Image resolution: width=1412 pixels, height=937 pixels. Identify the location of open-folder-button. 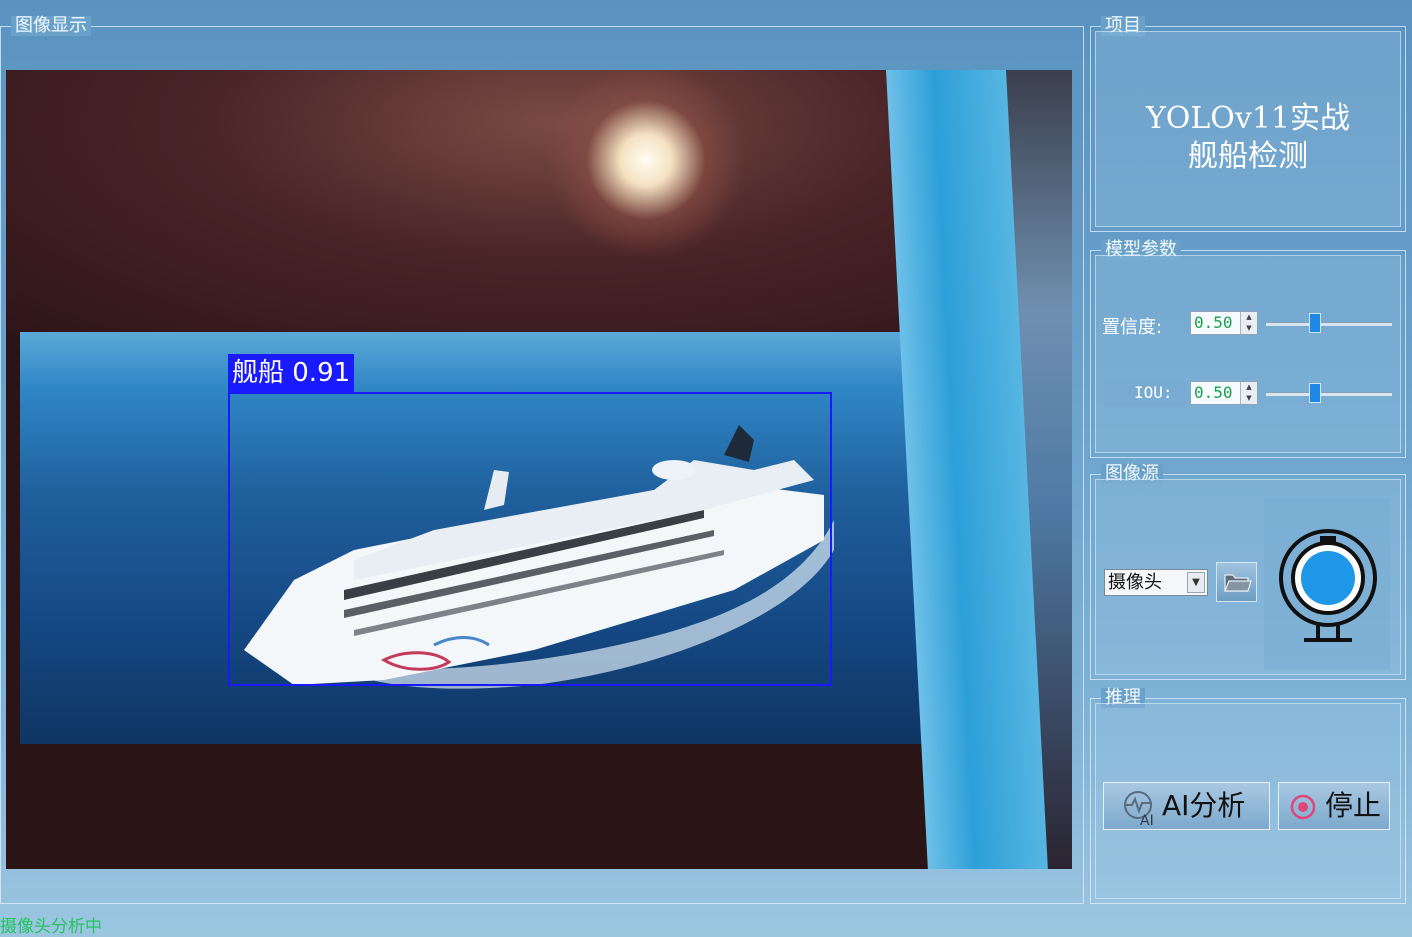
(1236, 582).